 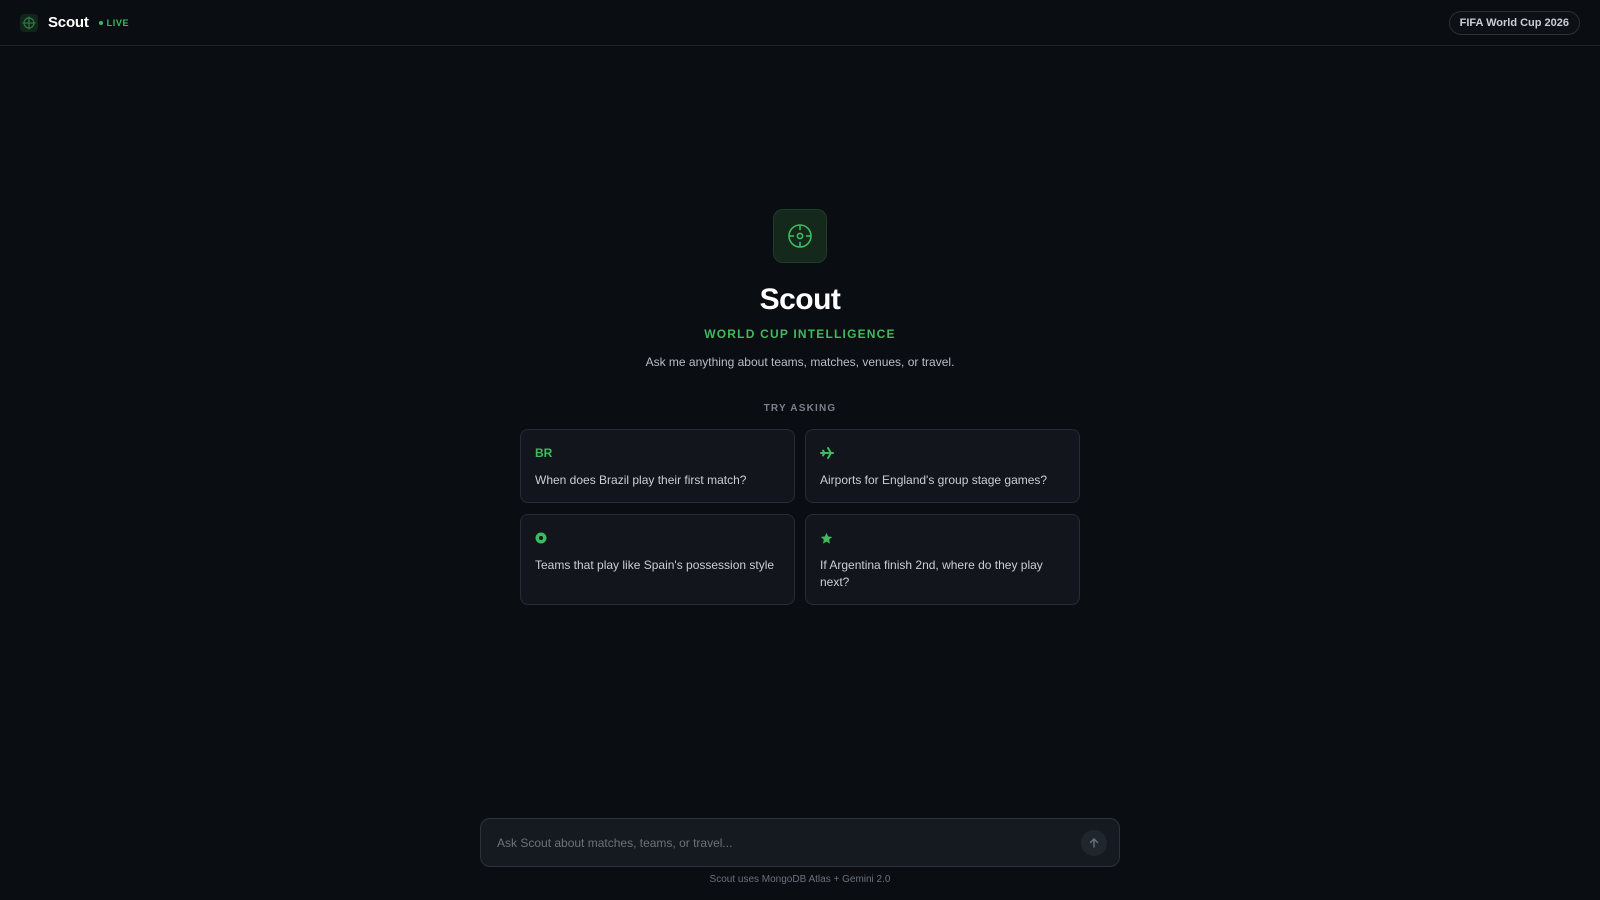 I want to click on hero-title: Scout, so click(x=800, y=299).